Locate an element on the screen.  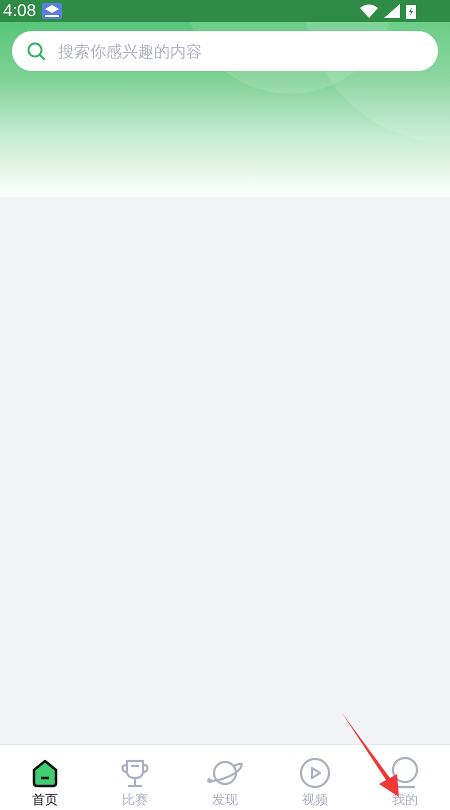
nav-tab: 发现 is located at coordinates (225, 777).